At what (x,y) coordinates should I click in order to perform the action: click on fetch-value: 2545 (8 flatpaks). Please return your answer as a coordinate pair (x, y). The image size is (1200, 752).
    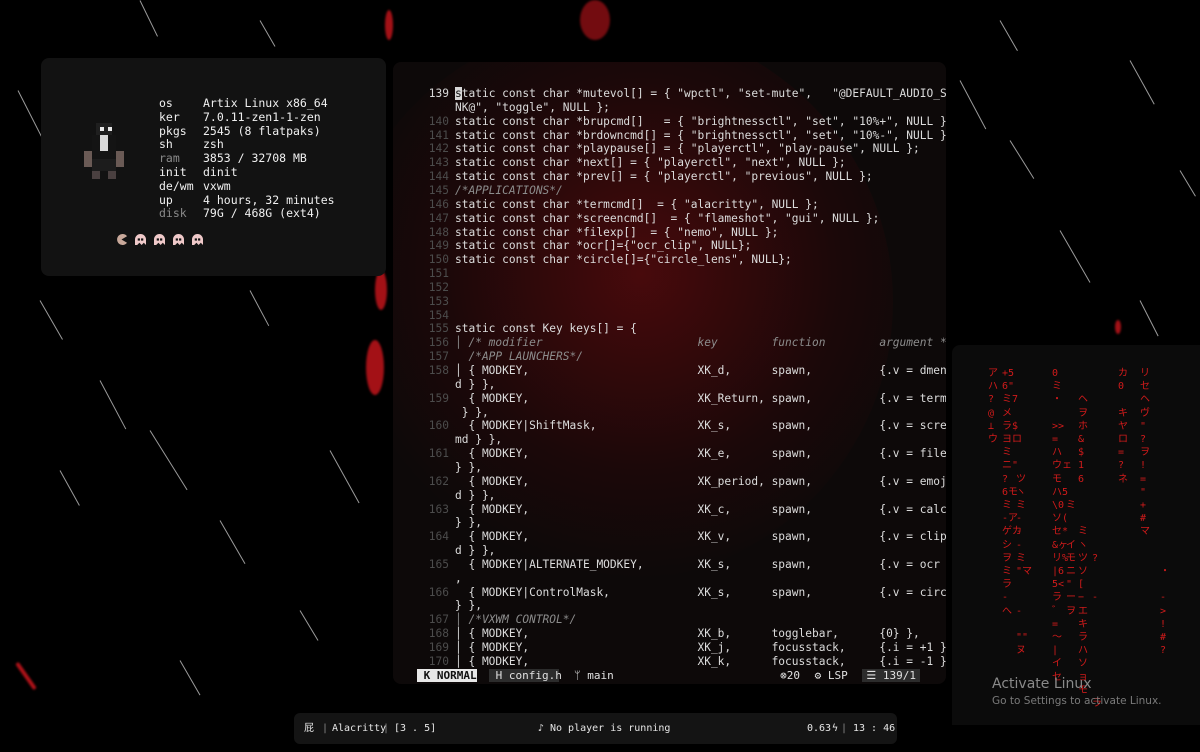
    Looking at the image, I should click on (262, 130).